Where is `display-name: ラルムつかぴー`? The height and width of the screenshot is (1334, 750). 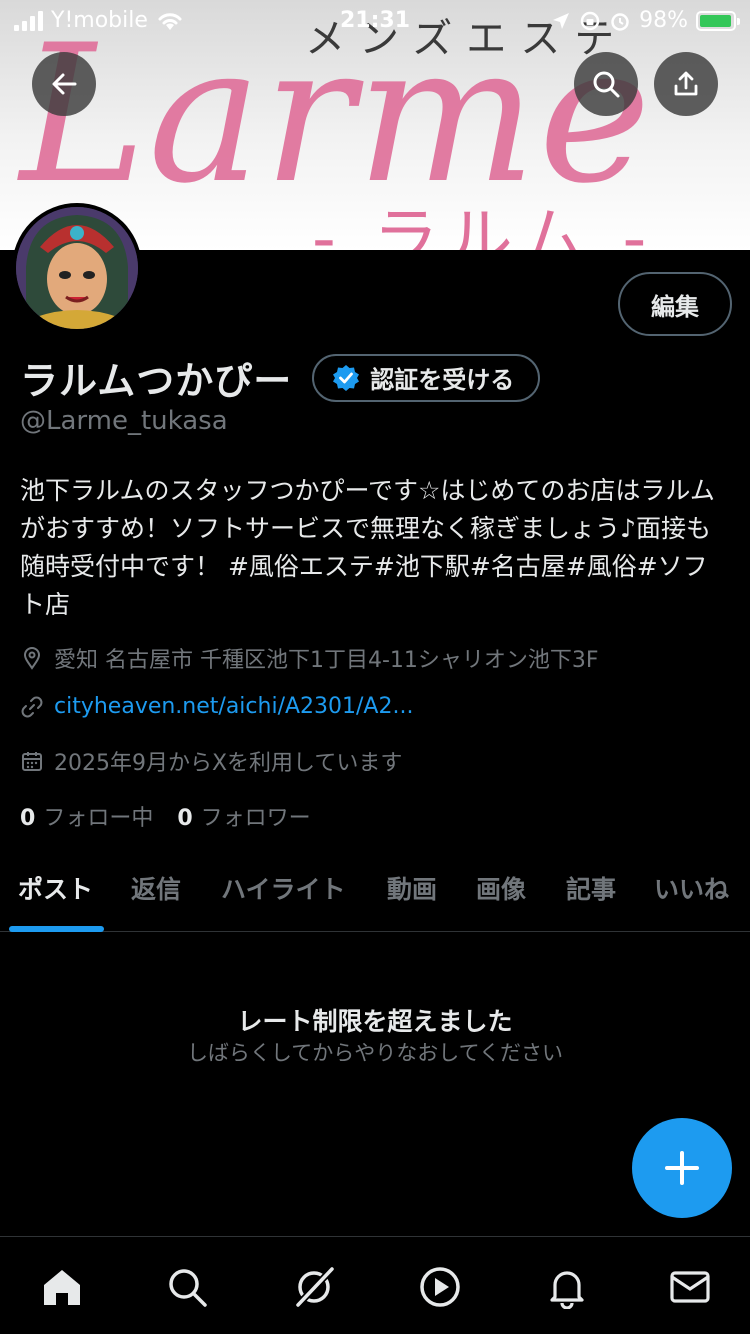 display-name: ラルムつかぴー is located at coordinates (156, 381).